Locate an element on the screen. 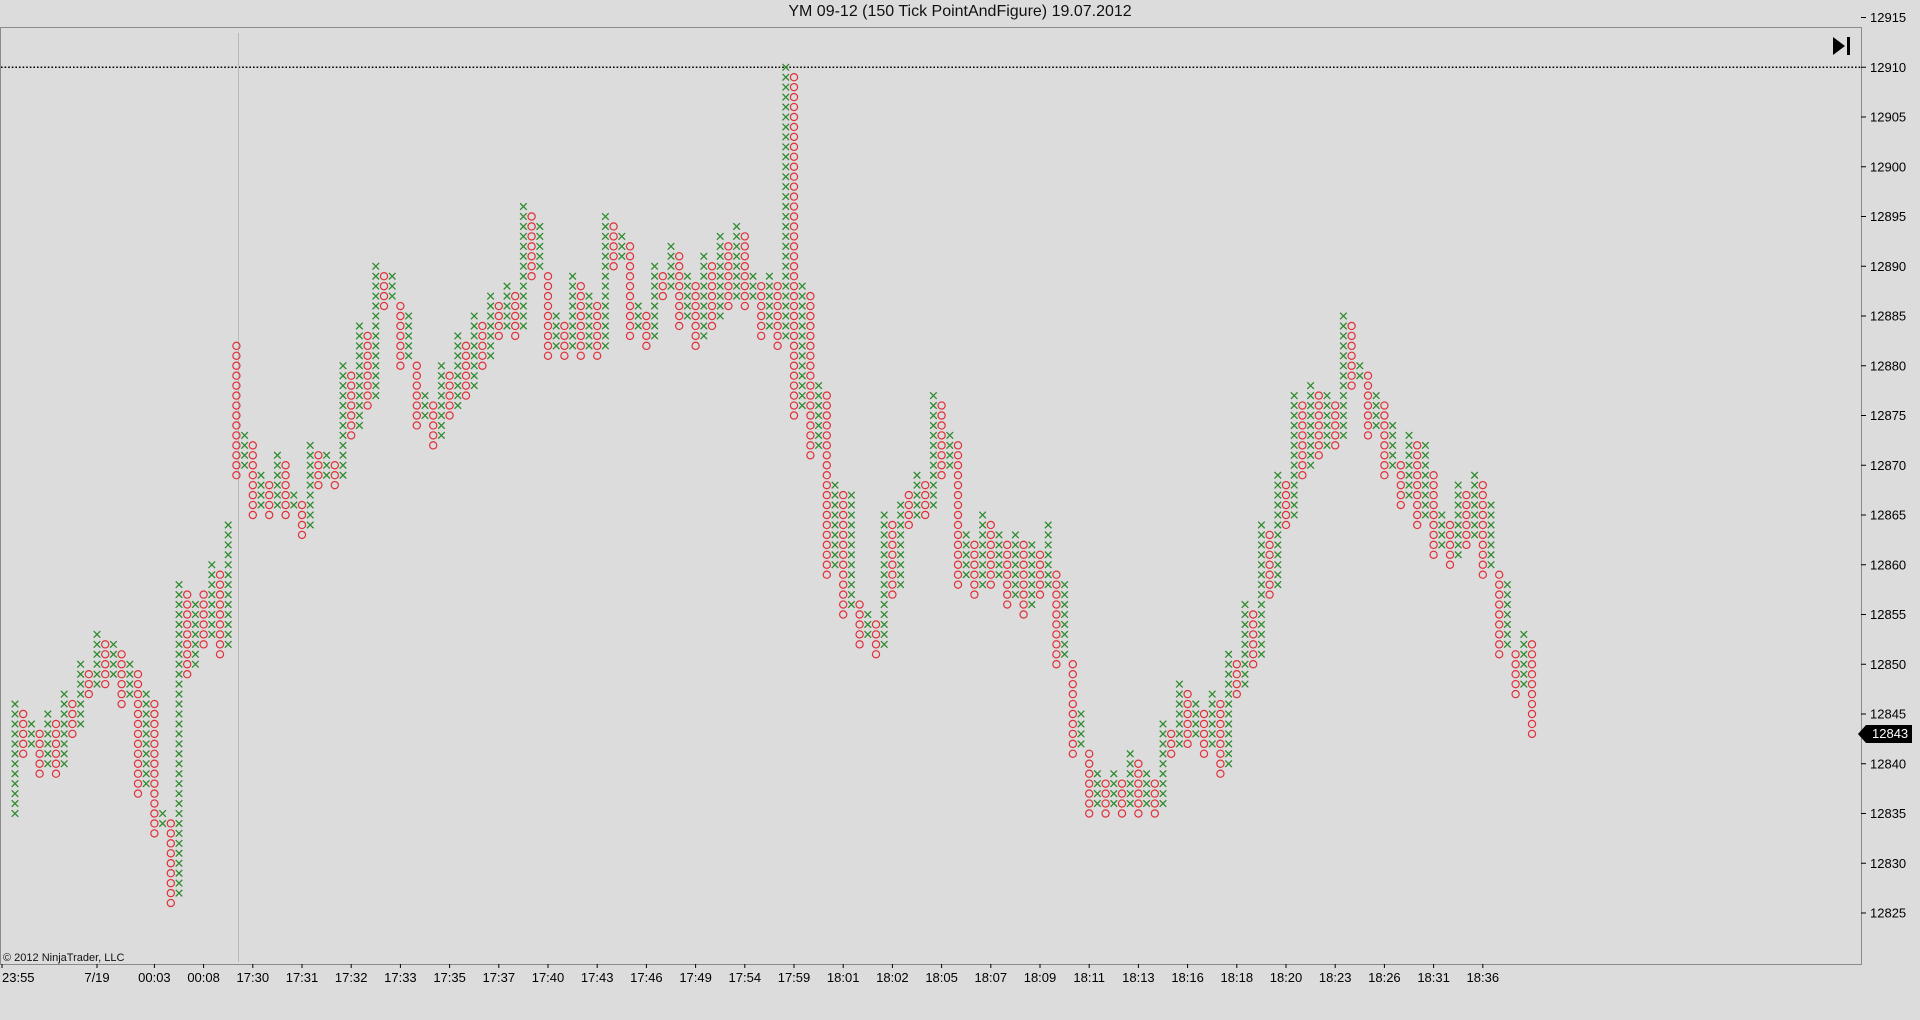 This screenshot has height=1020, width=1920. y-tick-label: 12860 is located at coordinates (1888, 564).